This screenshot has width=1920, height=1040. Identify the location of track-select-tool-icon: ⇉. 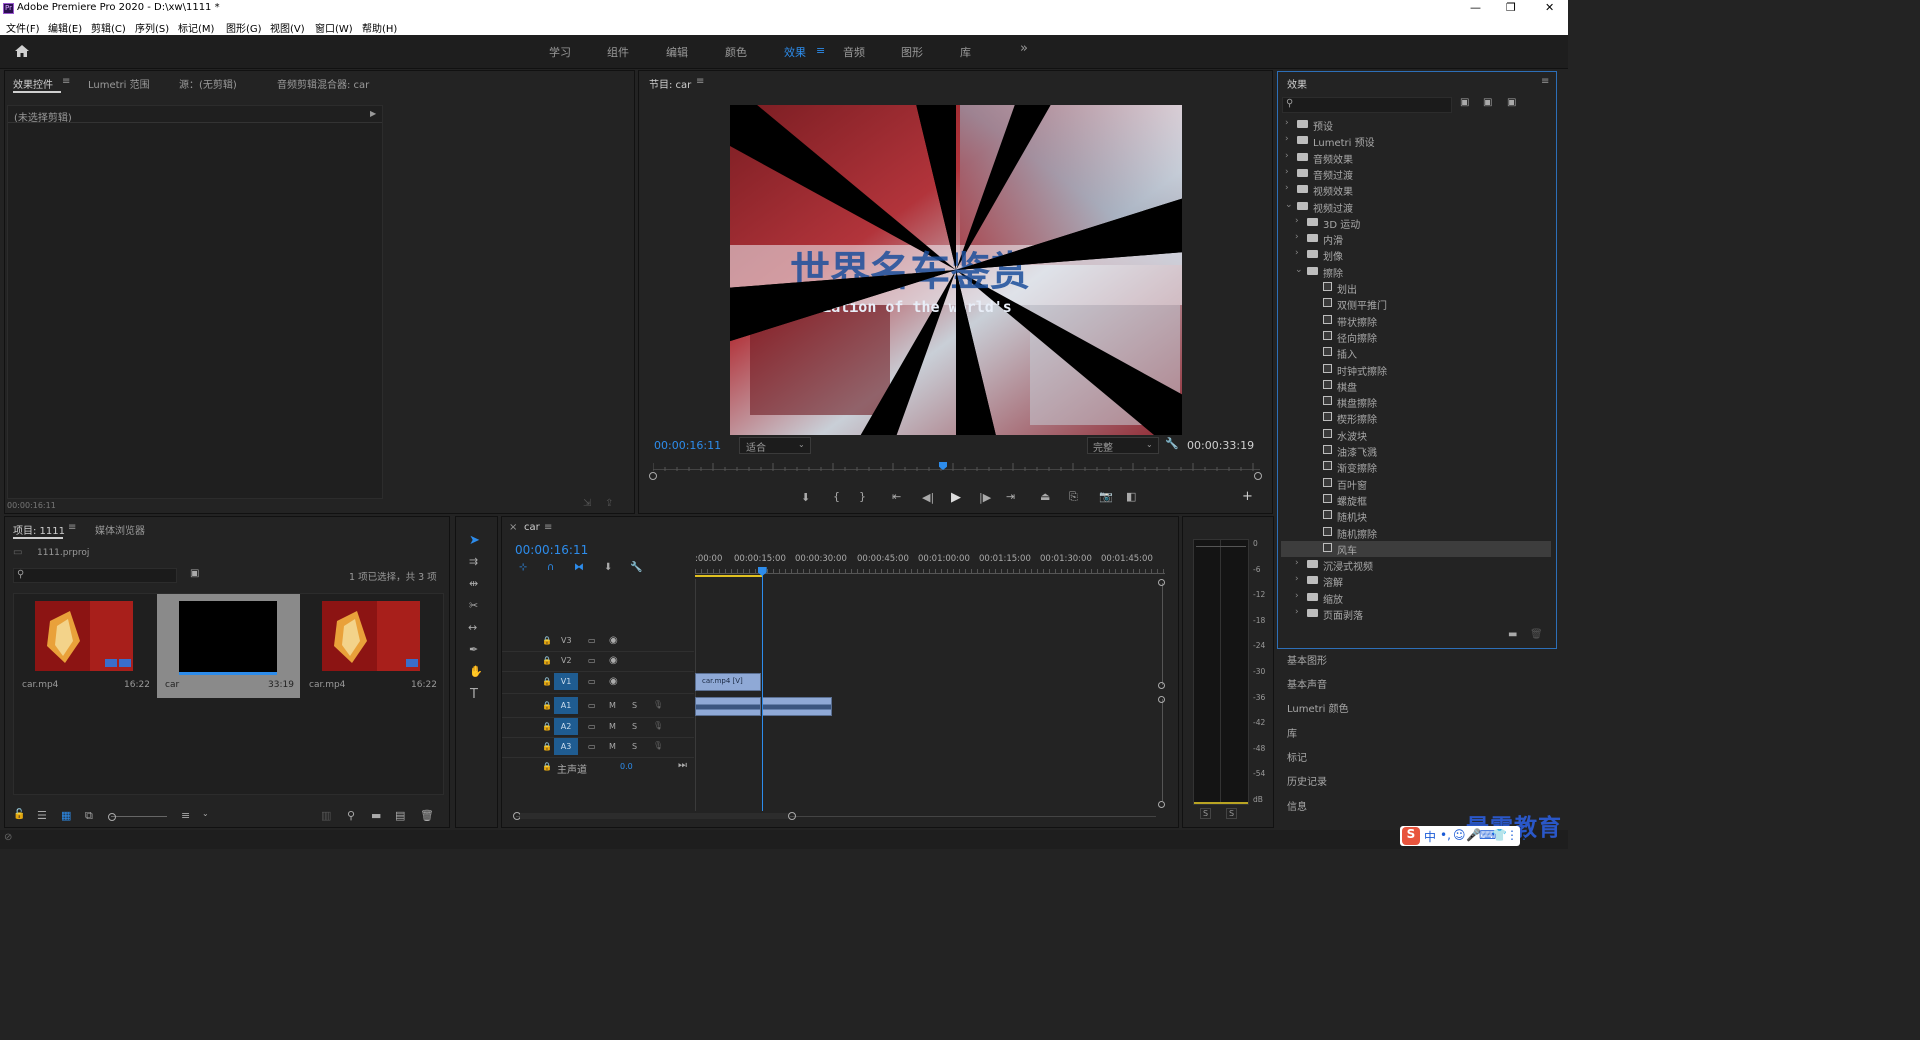
(473, 561).